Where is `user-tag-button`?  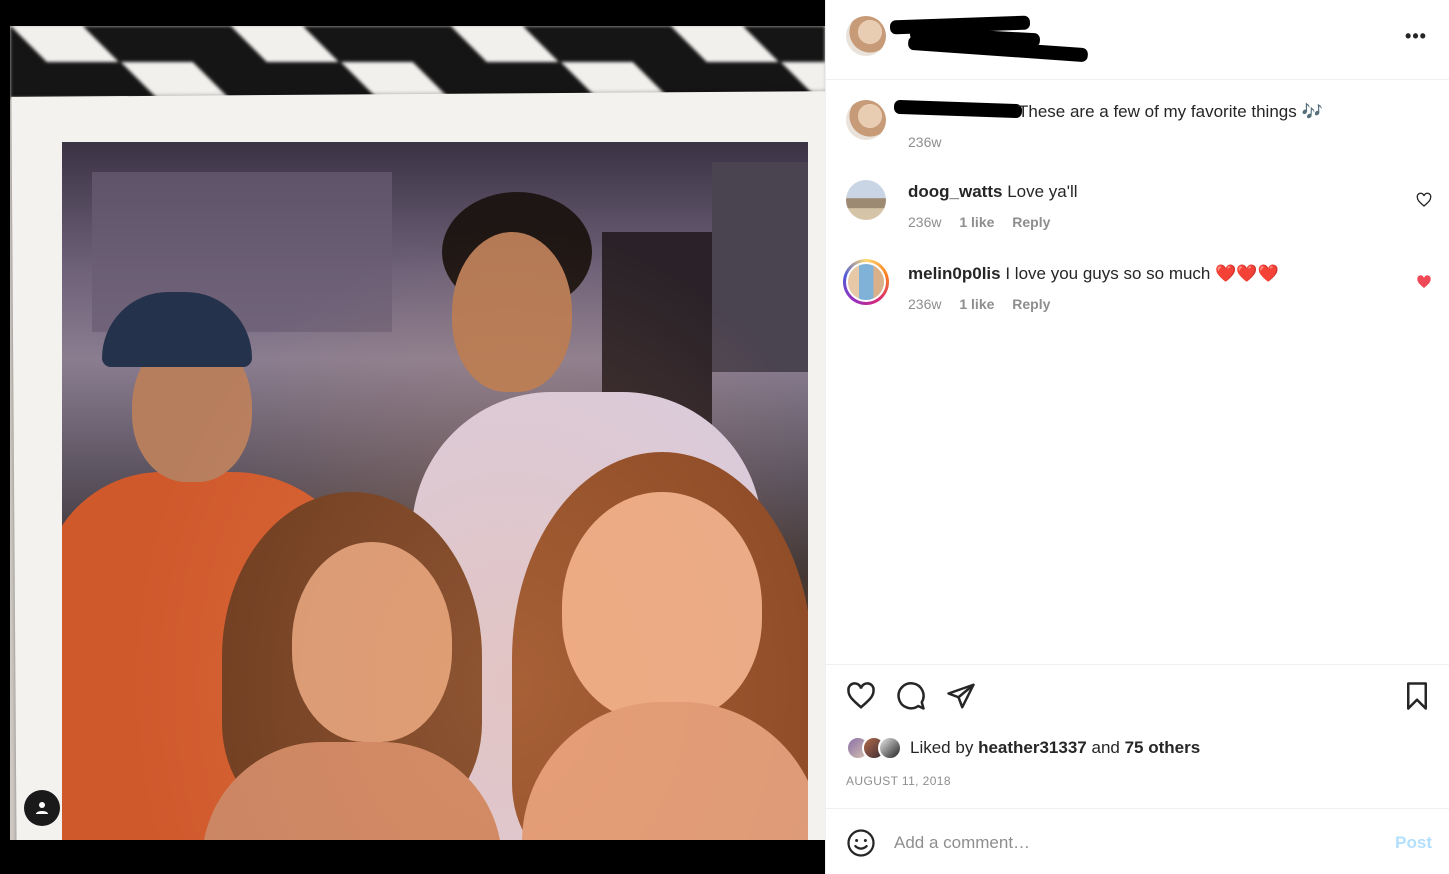 user-tag-button is located at coordinates (42, 808).